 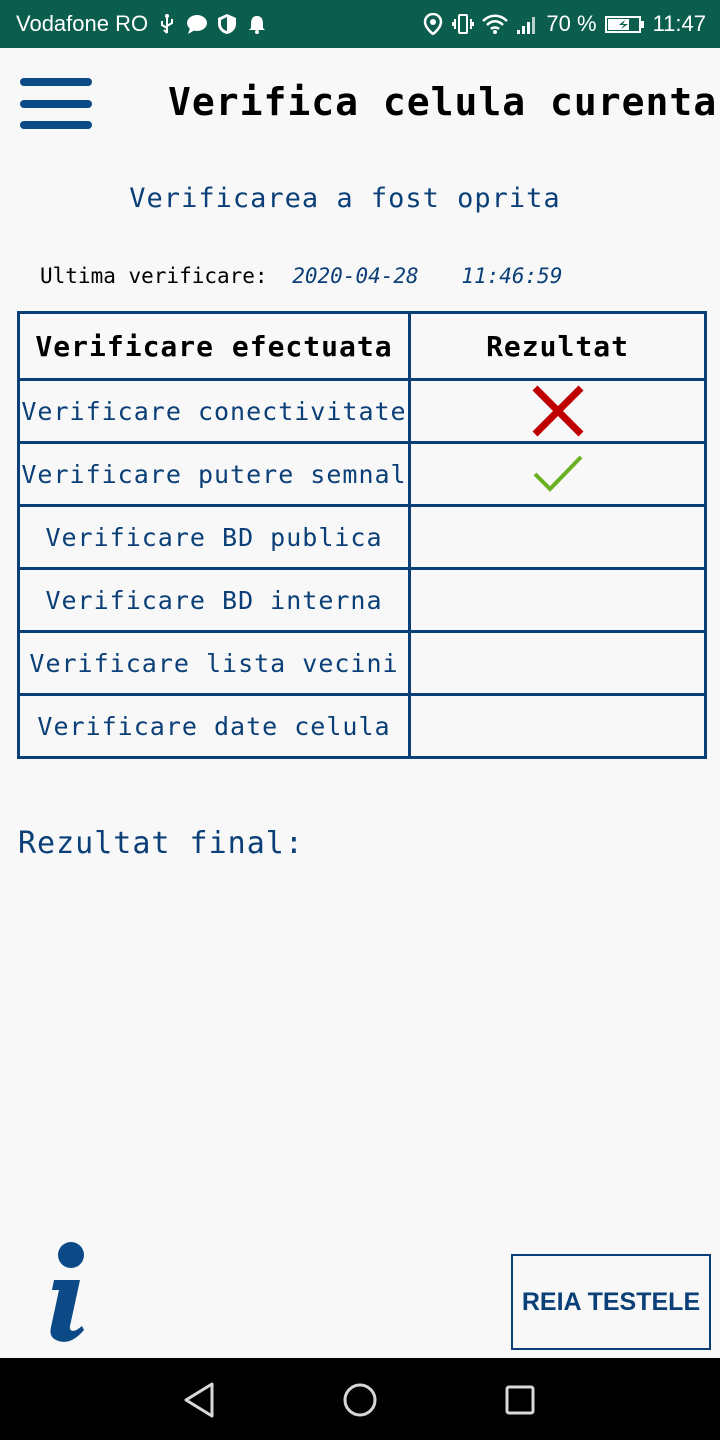 I want to click on table-row: Verificare date celula, so click(x=362, y=726).